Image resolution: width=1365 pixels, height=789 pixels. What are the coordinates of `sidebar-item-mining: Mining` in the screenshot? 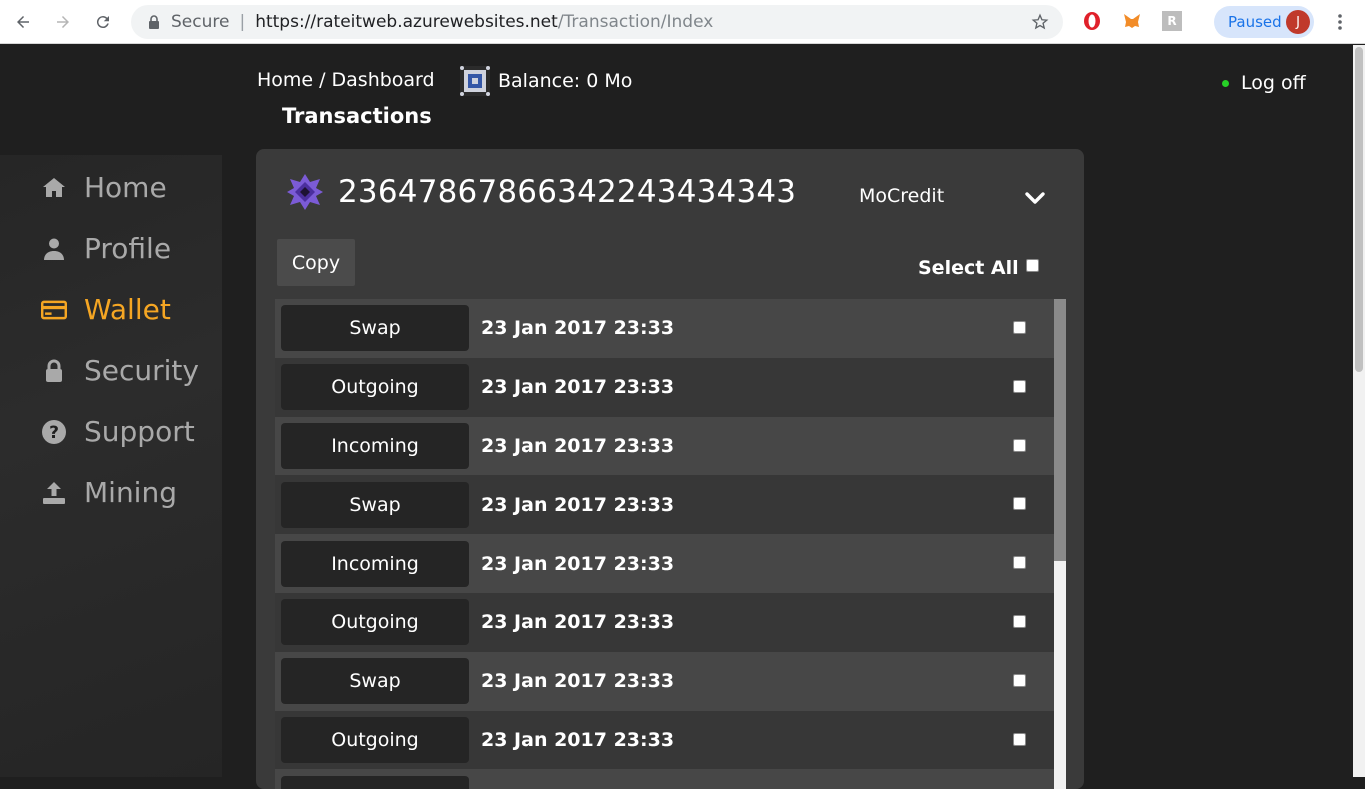 It's located at (131, 492).